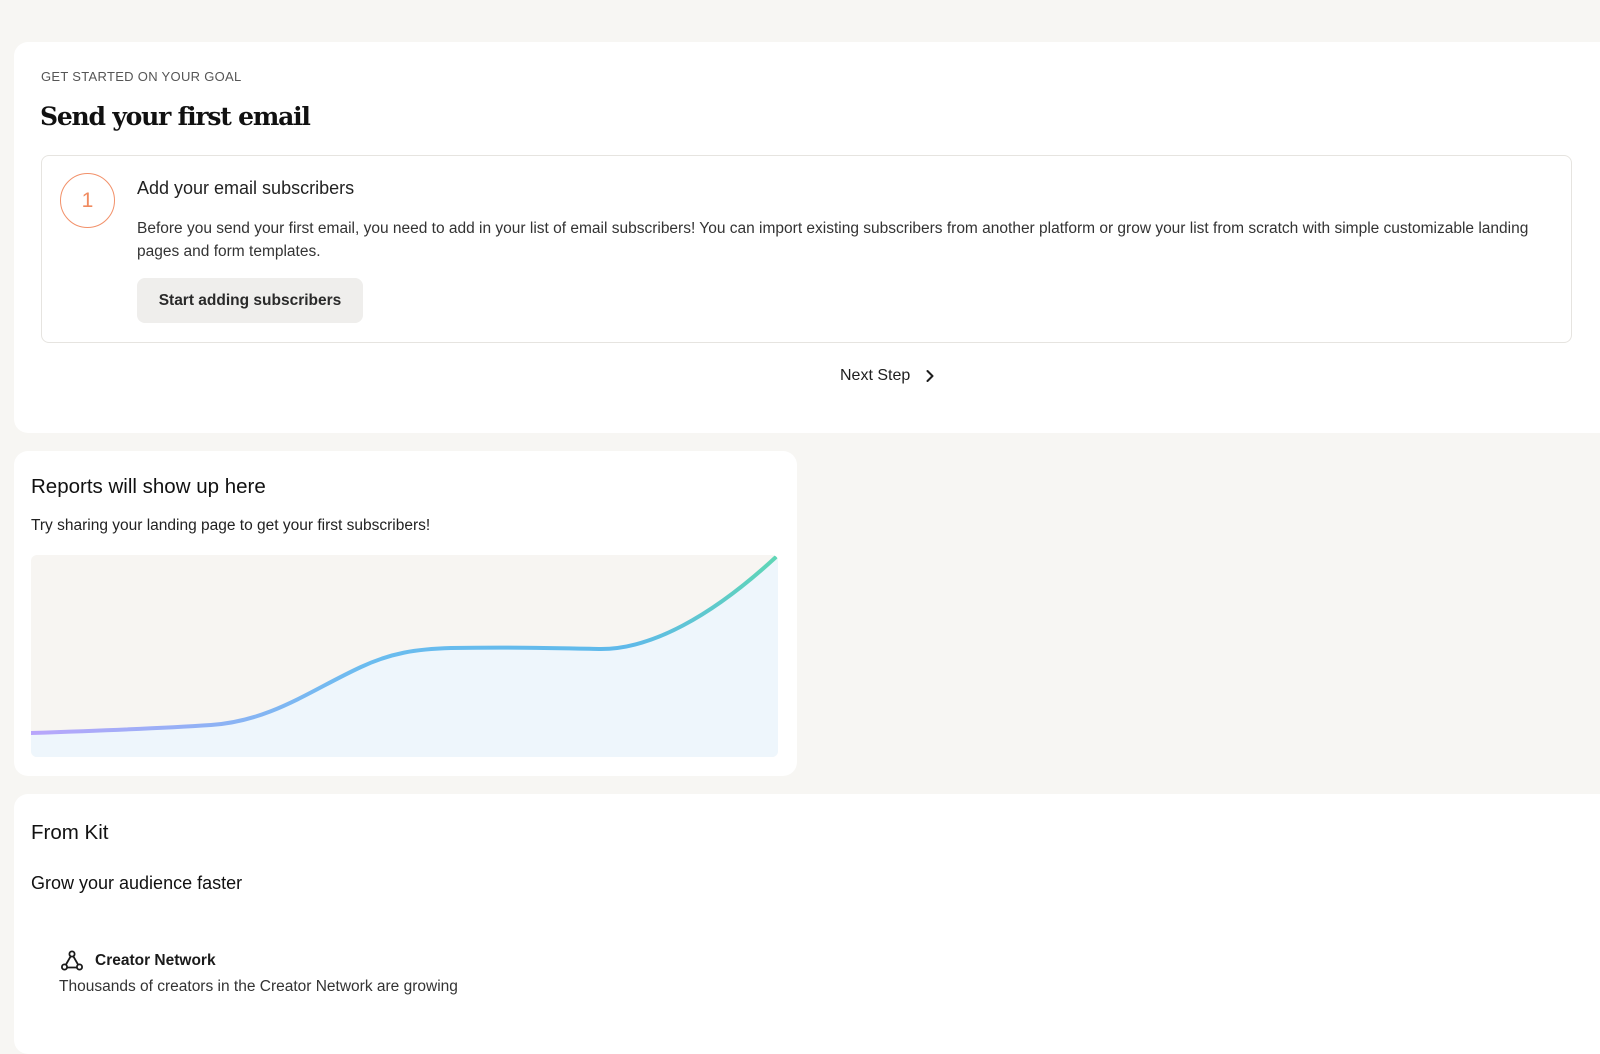 The width and height of the screenshot is (1600, 1054). What do you see at coordinates (70, 832) in the screenshot?
I see `kit-title: From Kit` at bounding box center [70, 832].